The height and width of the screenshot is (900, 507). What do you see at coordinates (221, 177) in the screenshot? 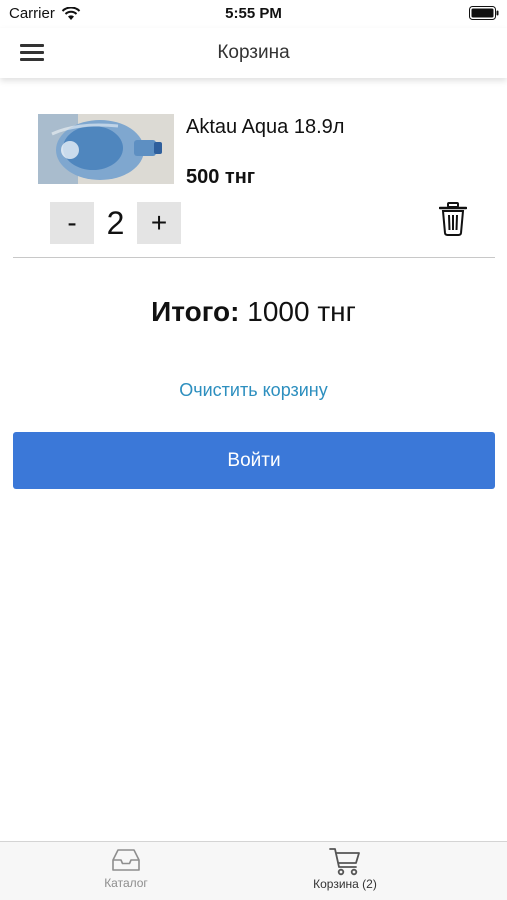
I see `product-price: 500 тнг` at bounding box center [221, 177].